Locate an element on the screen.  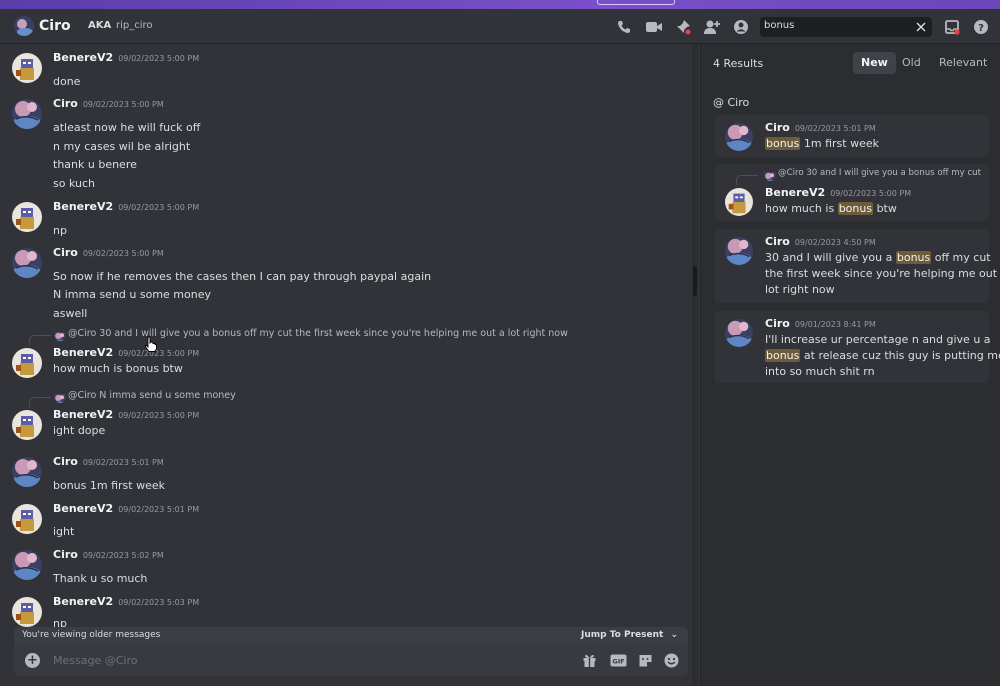
message-text: N imma send u some money is located at coordinates (132, 294).